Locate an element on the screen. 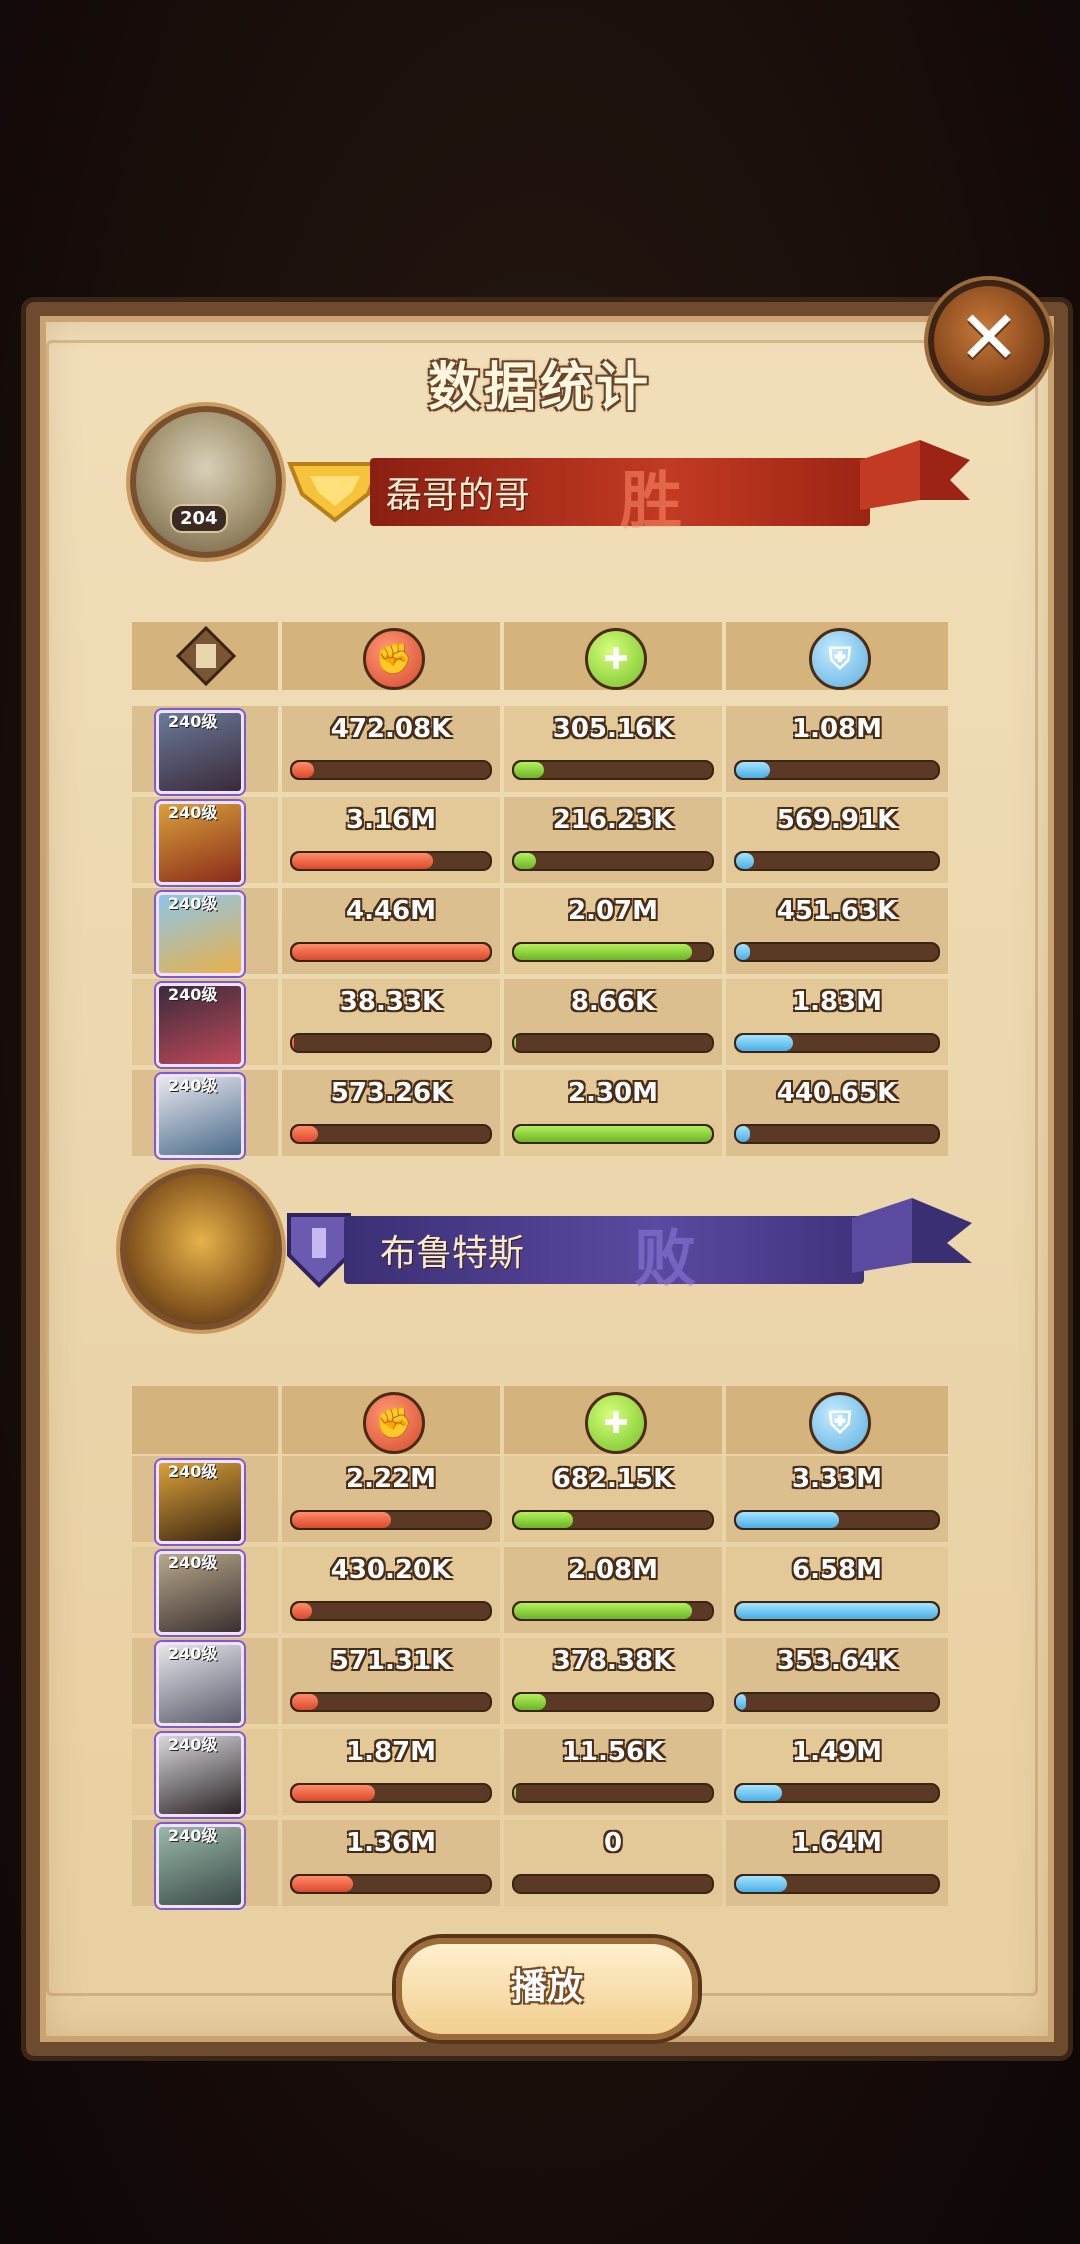 This screenshot has height=2244, width=1080. healing-value: 0 is located at coordinates (613, 1843).